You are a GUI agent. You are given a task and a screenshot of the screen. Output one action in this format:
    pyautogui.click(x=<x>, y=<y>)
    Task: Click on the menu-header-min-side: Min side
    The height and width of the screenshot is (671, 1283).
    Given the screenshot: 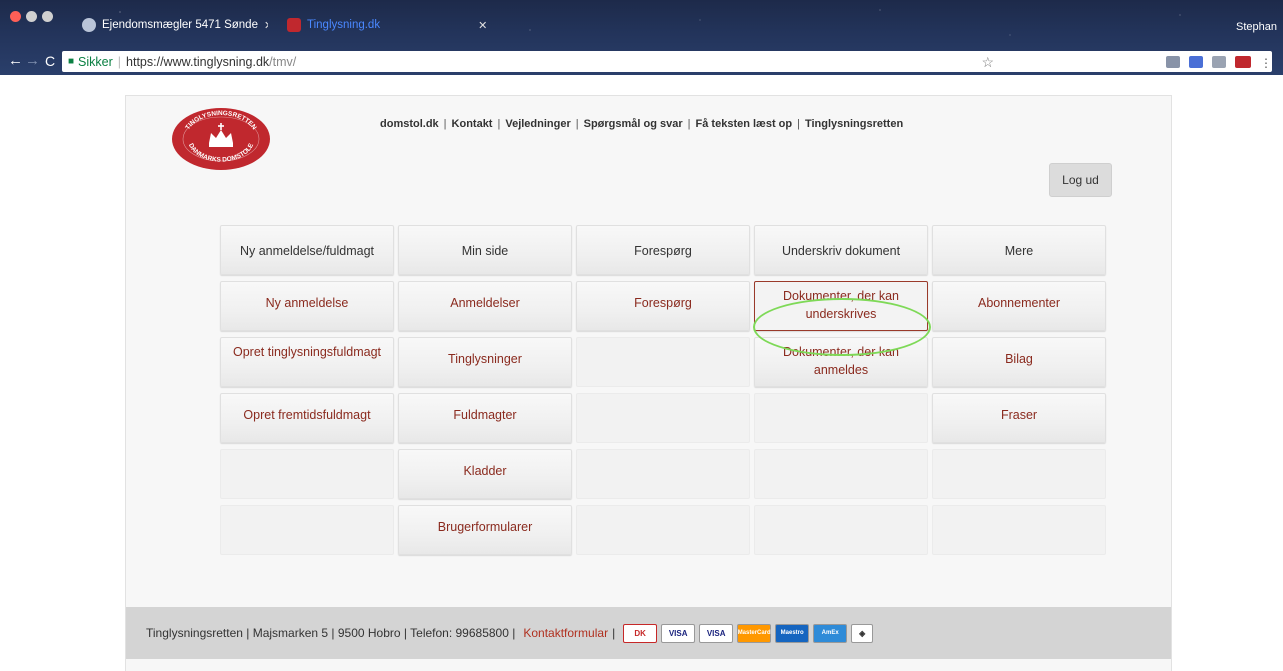 What is the action you would take?
    pyautogui.click(x=485, y=250)
    